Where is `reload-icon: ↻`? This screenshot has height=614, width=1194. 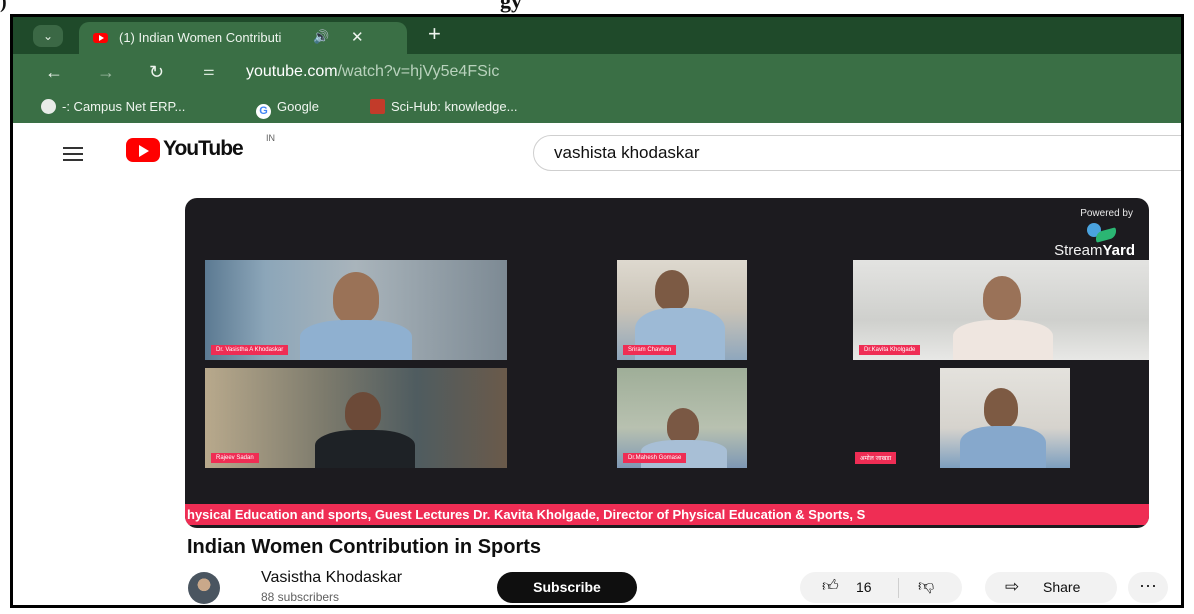 reload-icon: ↻ is located at coordinates (156, 72).